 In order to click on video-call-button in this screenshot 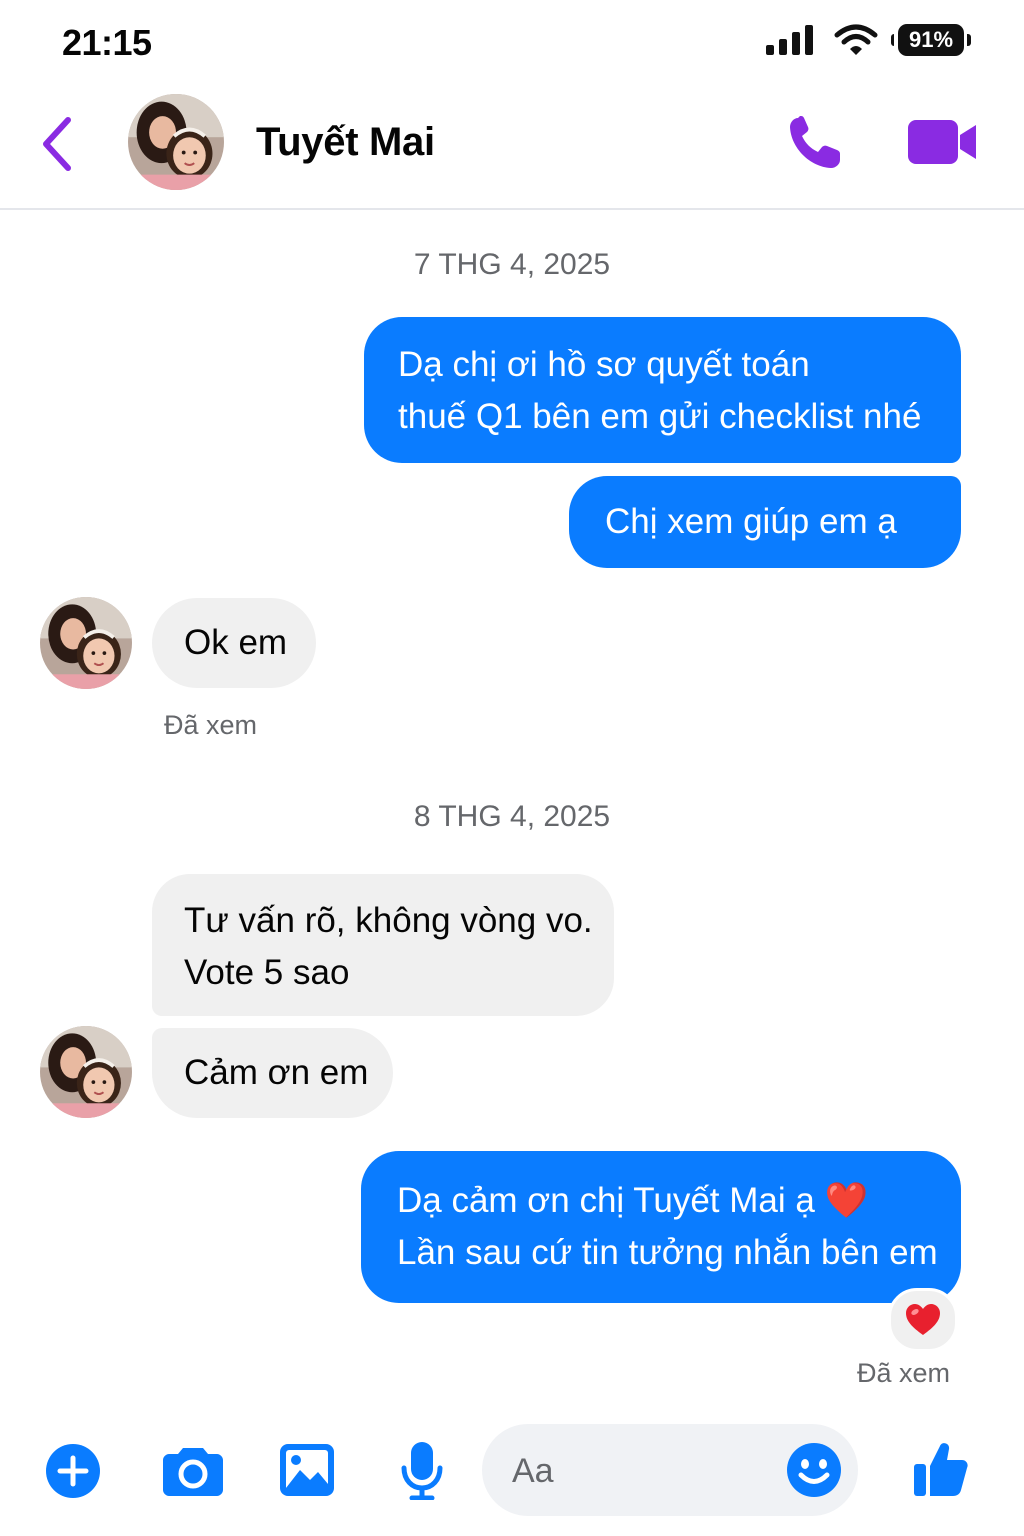, I will do `click(942, 142)`.